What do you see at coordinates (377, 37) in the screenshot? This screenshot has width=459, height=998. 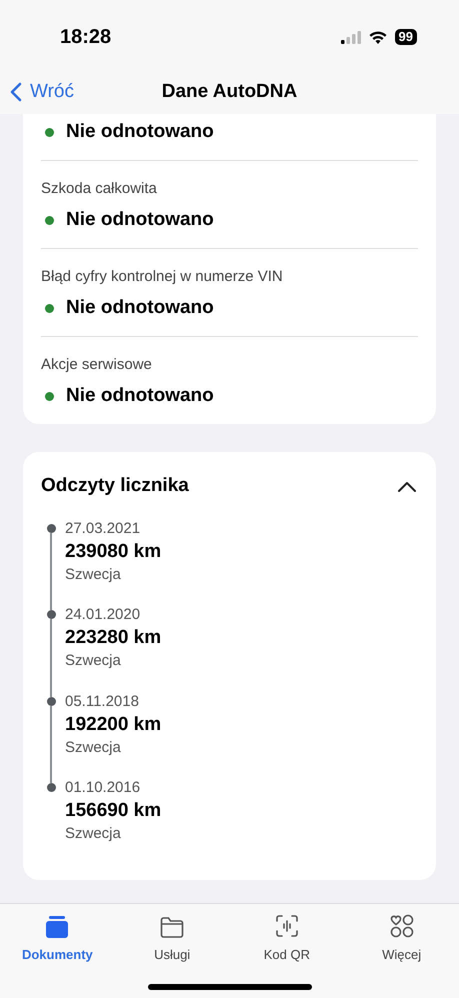 I see `wifi-icon` at bounding box center [377, 37].